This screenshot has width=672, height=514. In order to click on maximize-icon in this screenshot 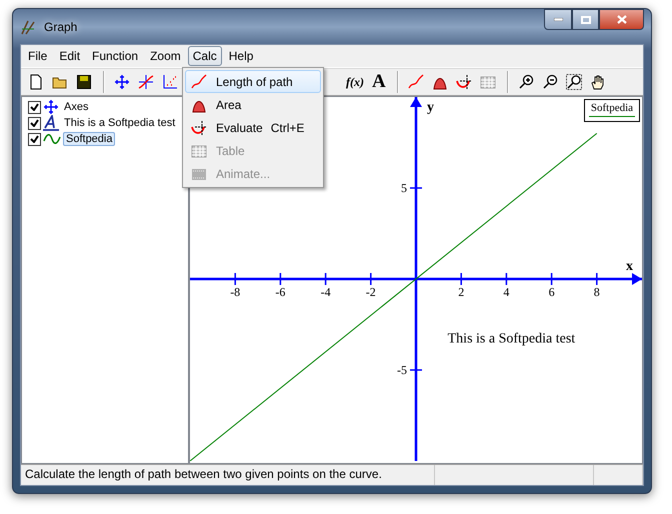, I will do `click(585, 20)`.